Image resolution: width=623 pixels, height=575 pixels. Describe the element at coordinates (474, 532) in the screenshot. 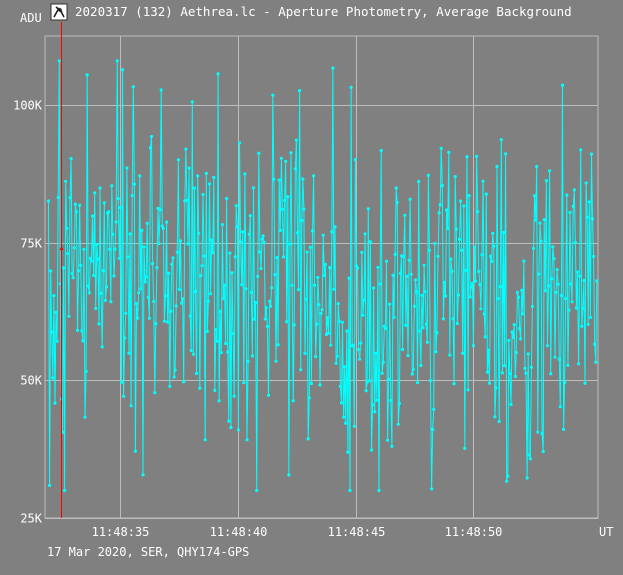

I see `x-tick-label: 11:48:50` at that location.